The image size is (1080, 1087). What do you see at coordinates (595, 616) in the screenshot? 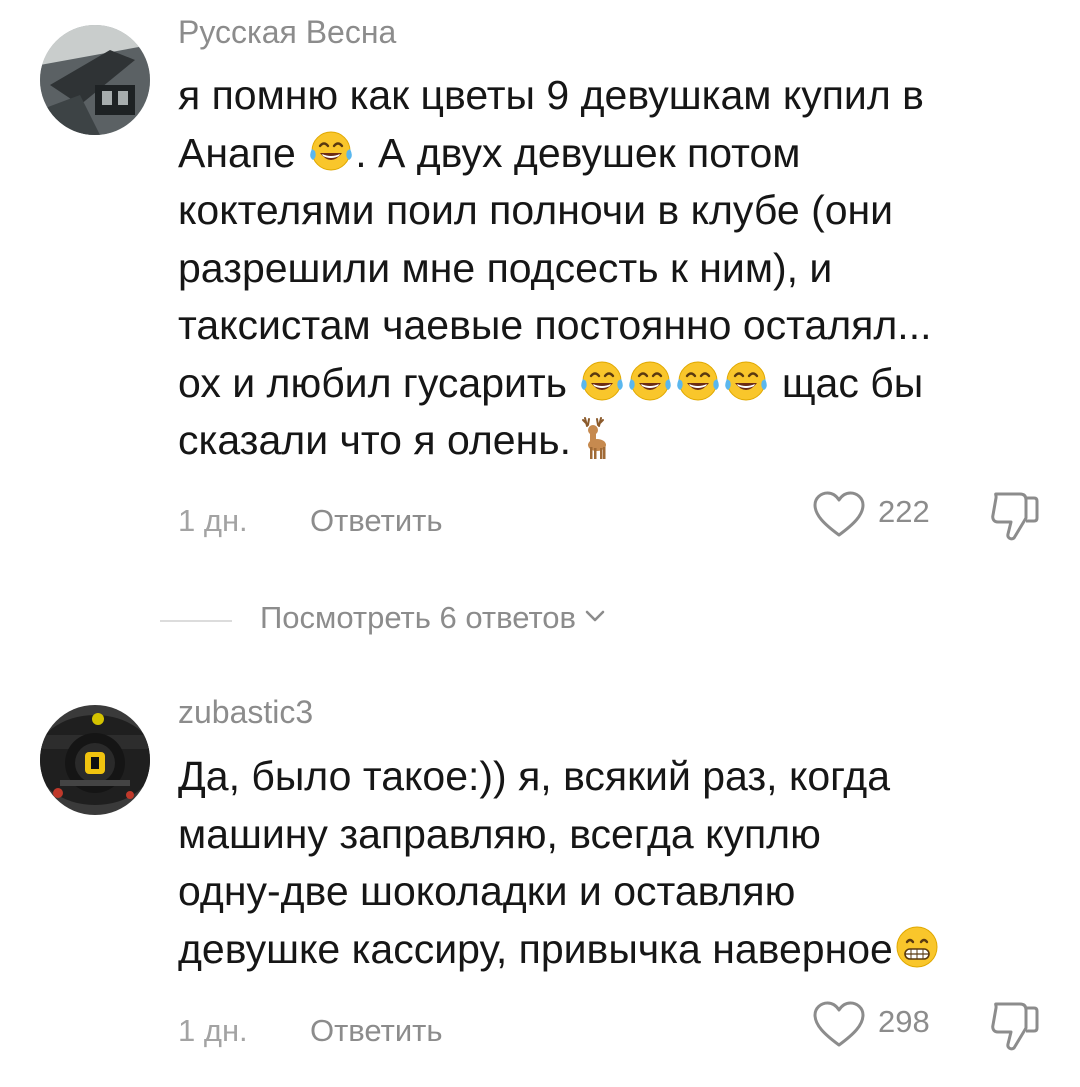
I see `chevron-down-icon` at bounding box center [595, 616].